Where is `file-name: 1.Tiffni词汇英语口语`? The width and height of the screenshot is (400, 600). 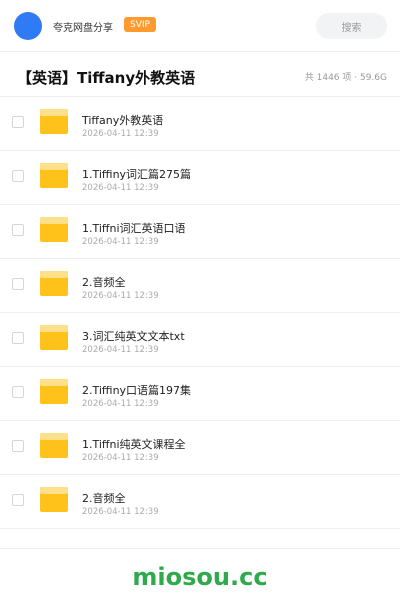 file-name: 1.Tiffni词汇英语口语 is located at coordinates (134, 228).